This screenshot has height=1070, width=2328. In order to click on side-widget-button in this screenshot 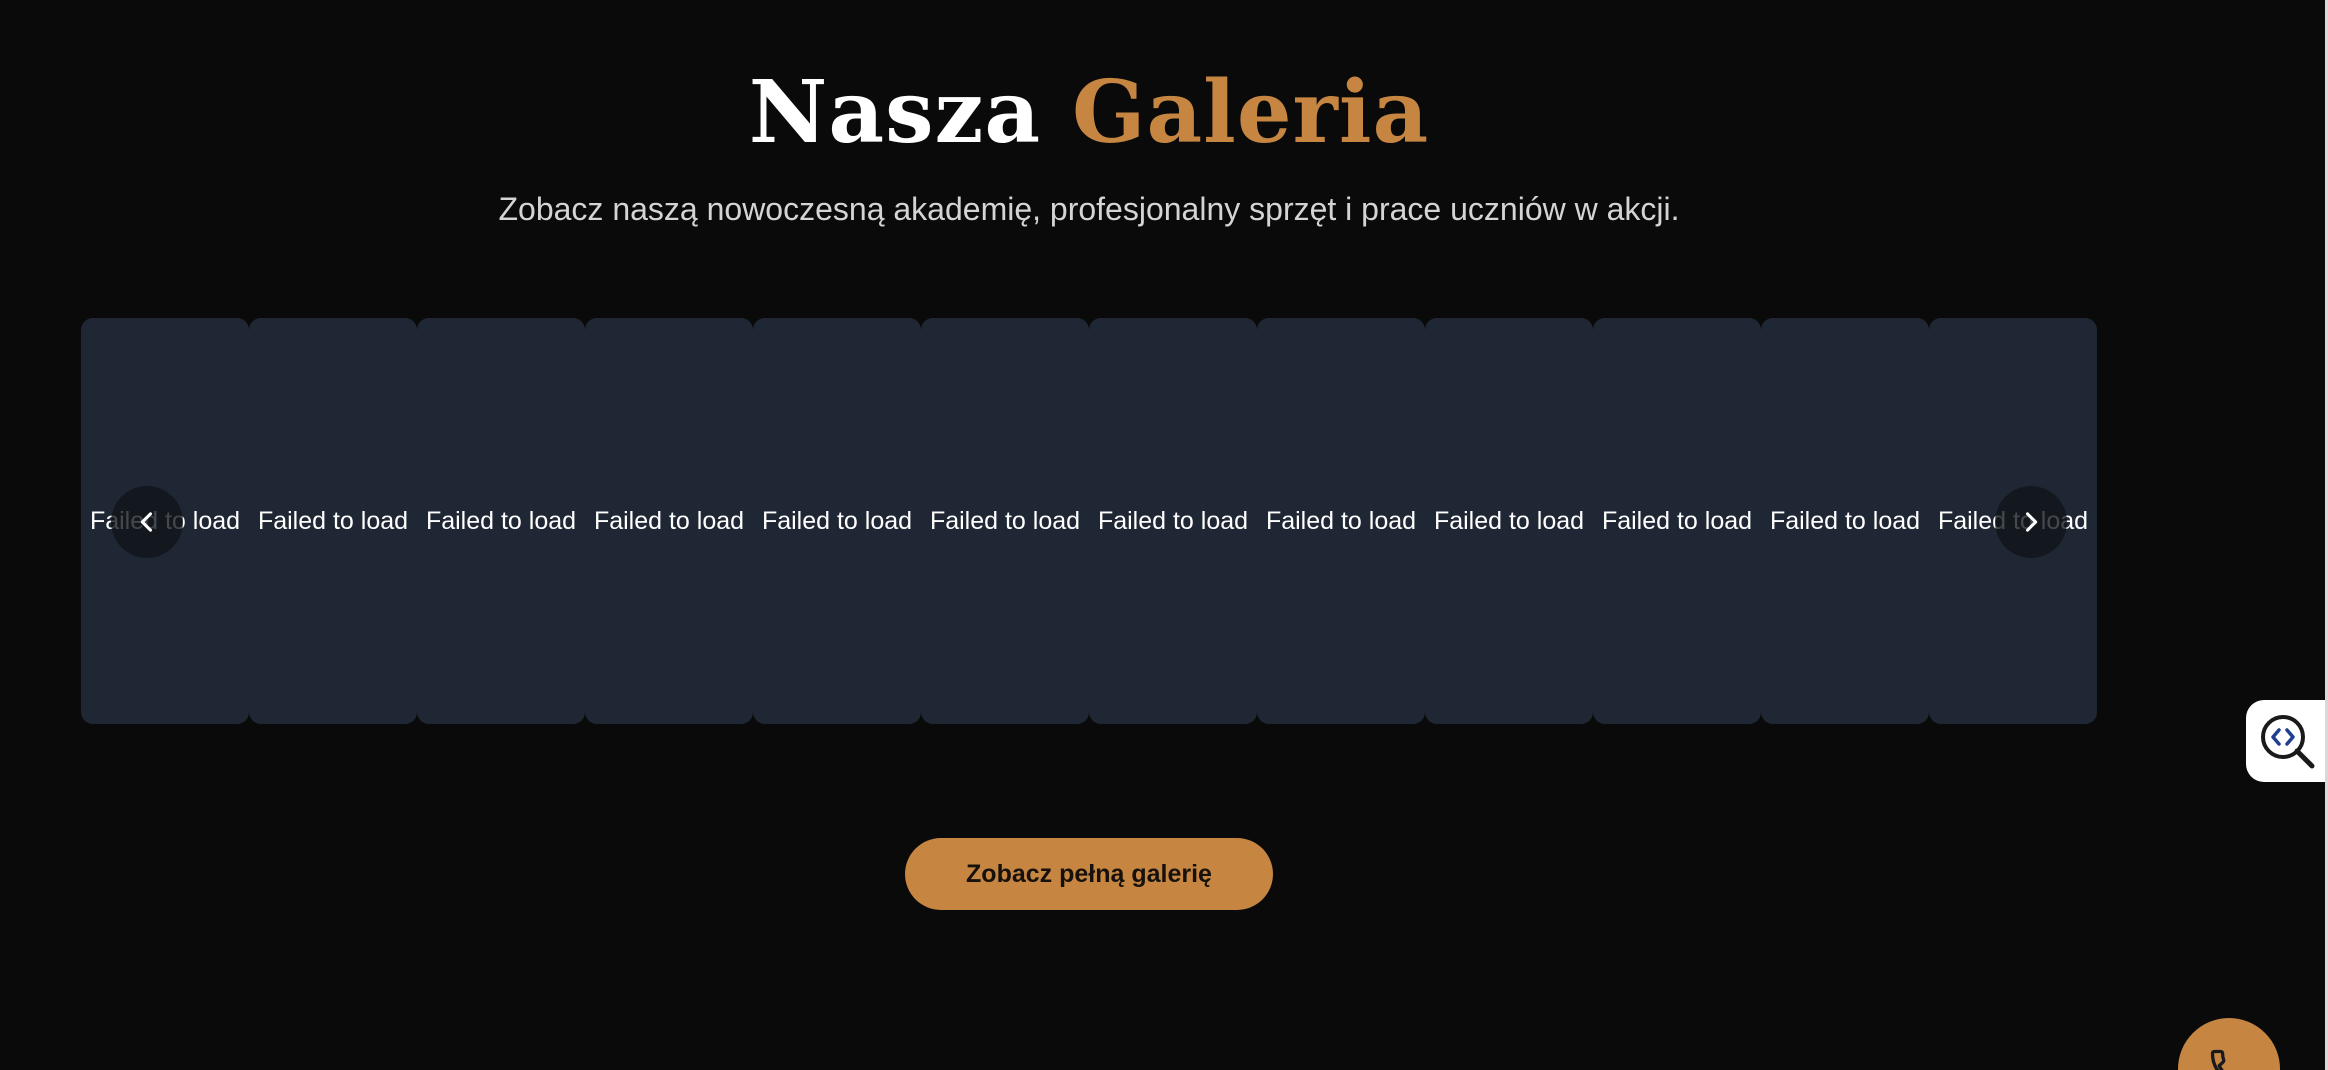, I will do `click(2287, 741)`.